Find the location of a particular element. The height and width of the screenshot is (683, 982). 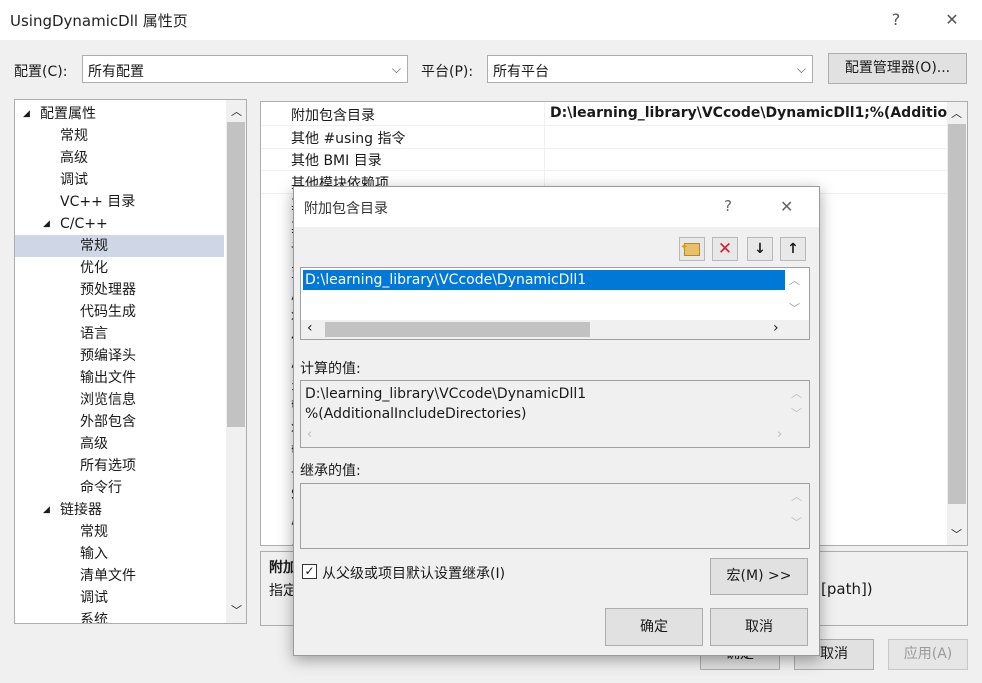

help-button: ? is located at coordinates (896, 20).